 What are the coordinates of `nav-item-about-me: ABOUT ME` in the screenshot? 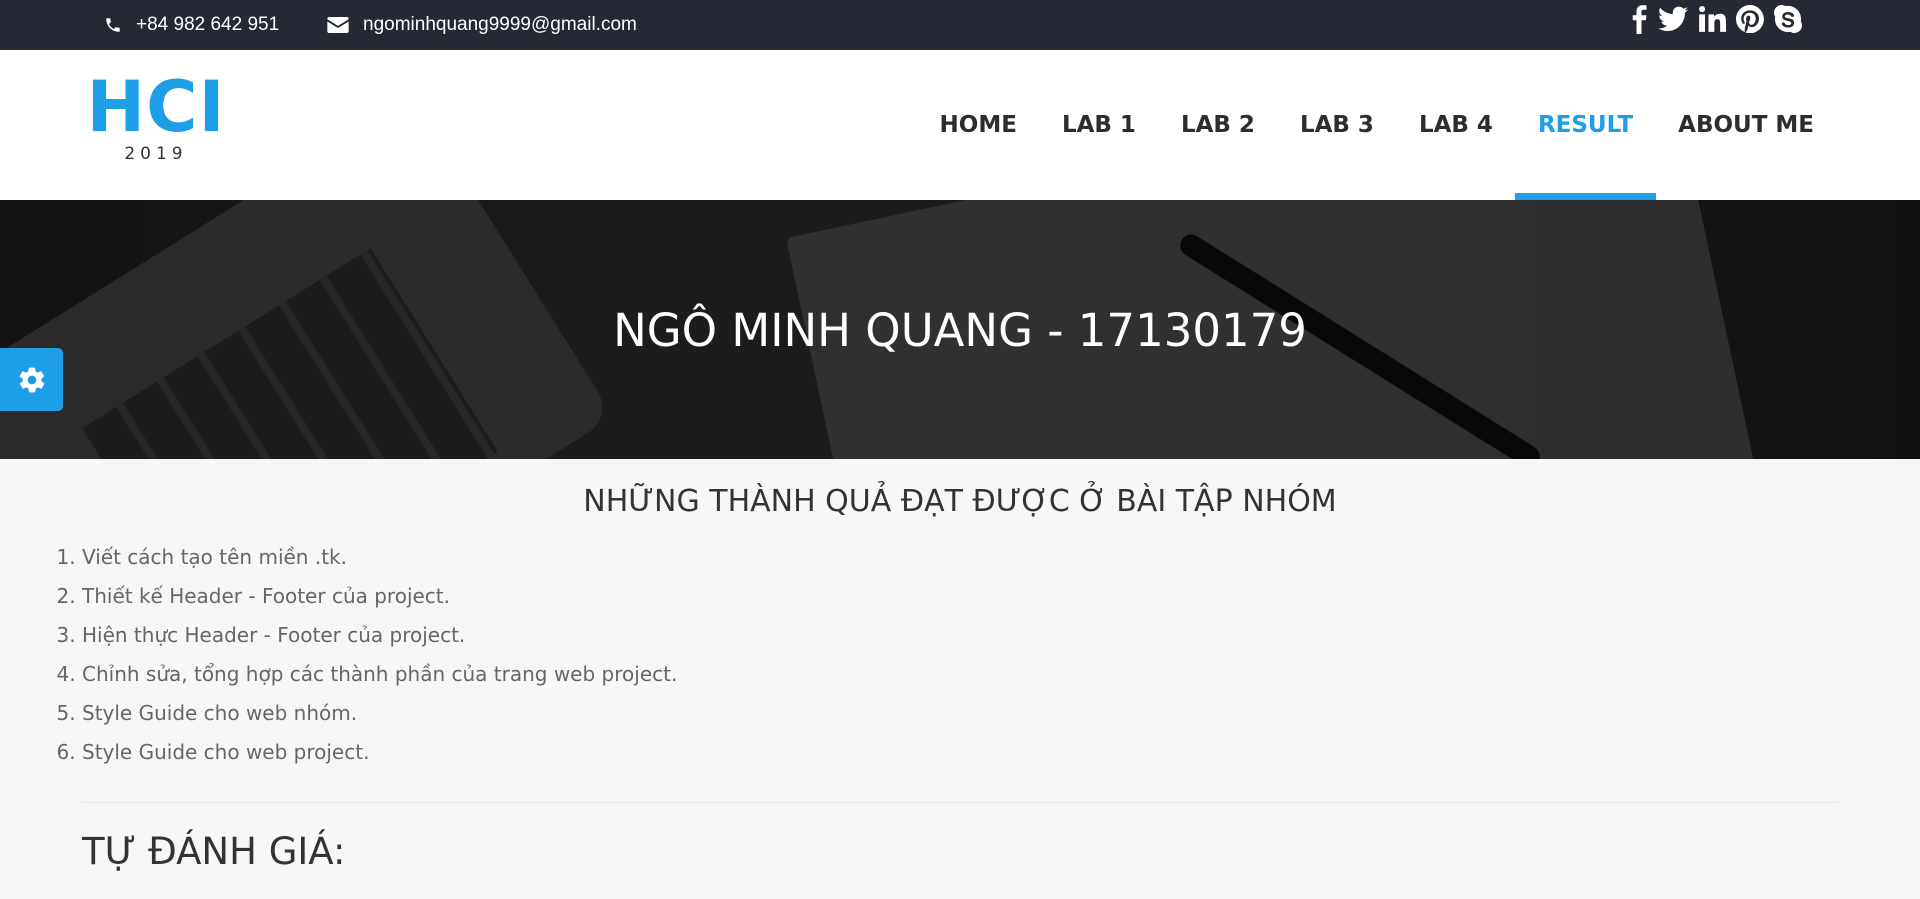 It's located at (1788, 125).